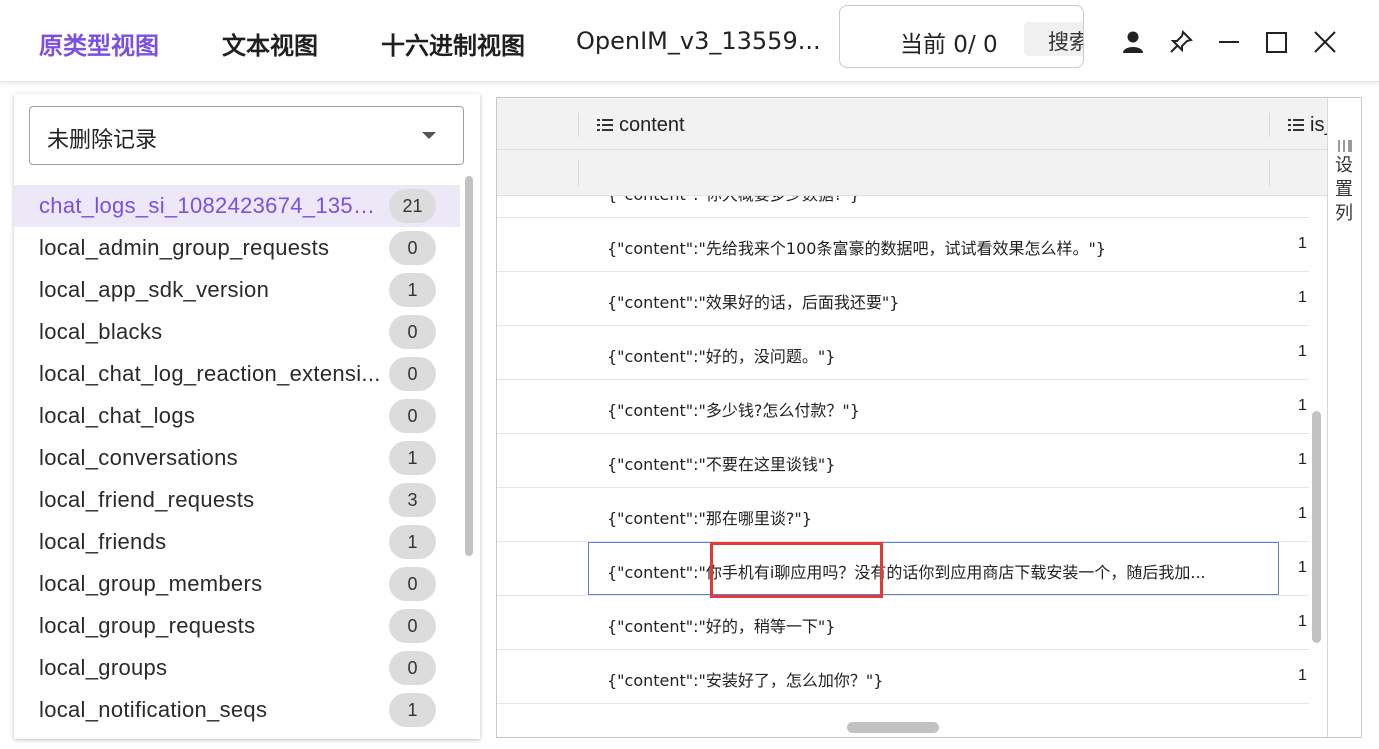 The width and height of the screenshot is (1379, 749). What do you see at coordinates (932, 200) in the screenshot?
I see `content-cell: {"content":"你大概要多少数据?"}` at bounding box center [932, 200].